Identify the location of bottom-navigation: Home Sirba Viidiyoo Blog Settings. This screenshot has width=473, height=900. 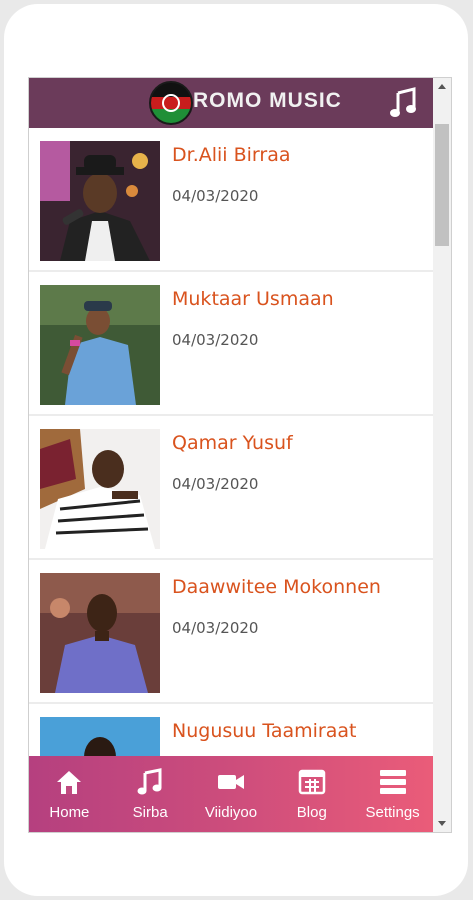
(231, 794).